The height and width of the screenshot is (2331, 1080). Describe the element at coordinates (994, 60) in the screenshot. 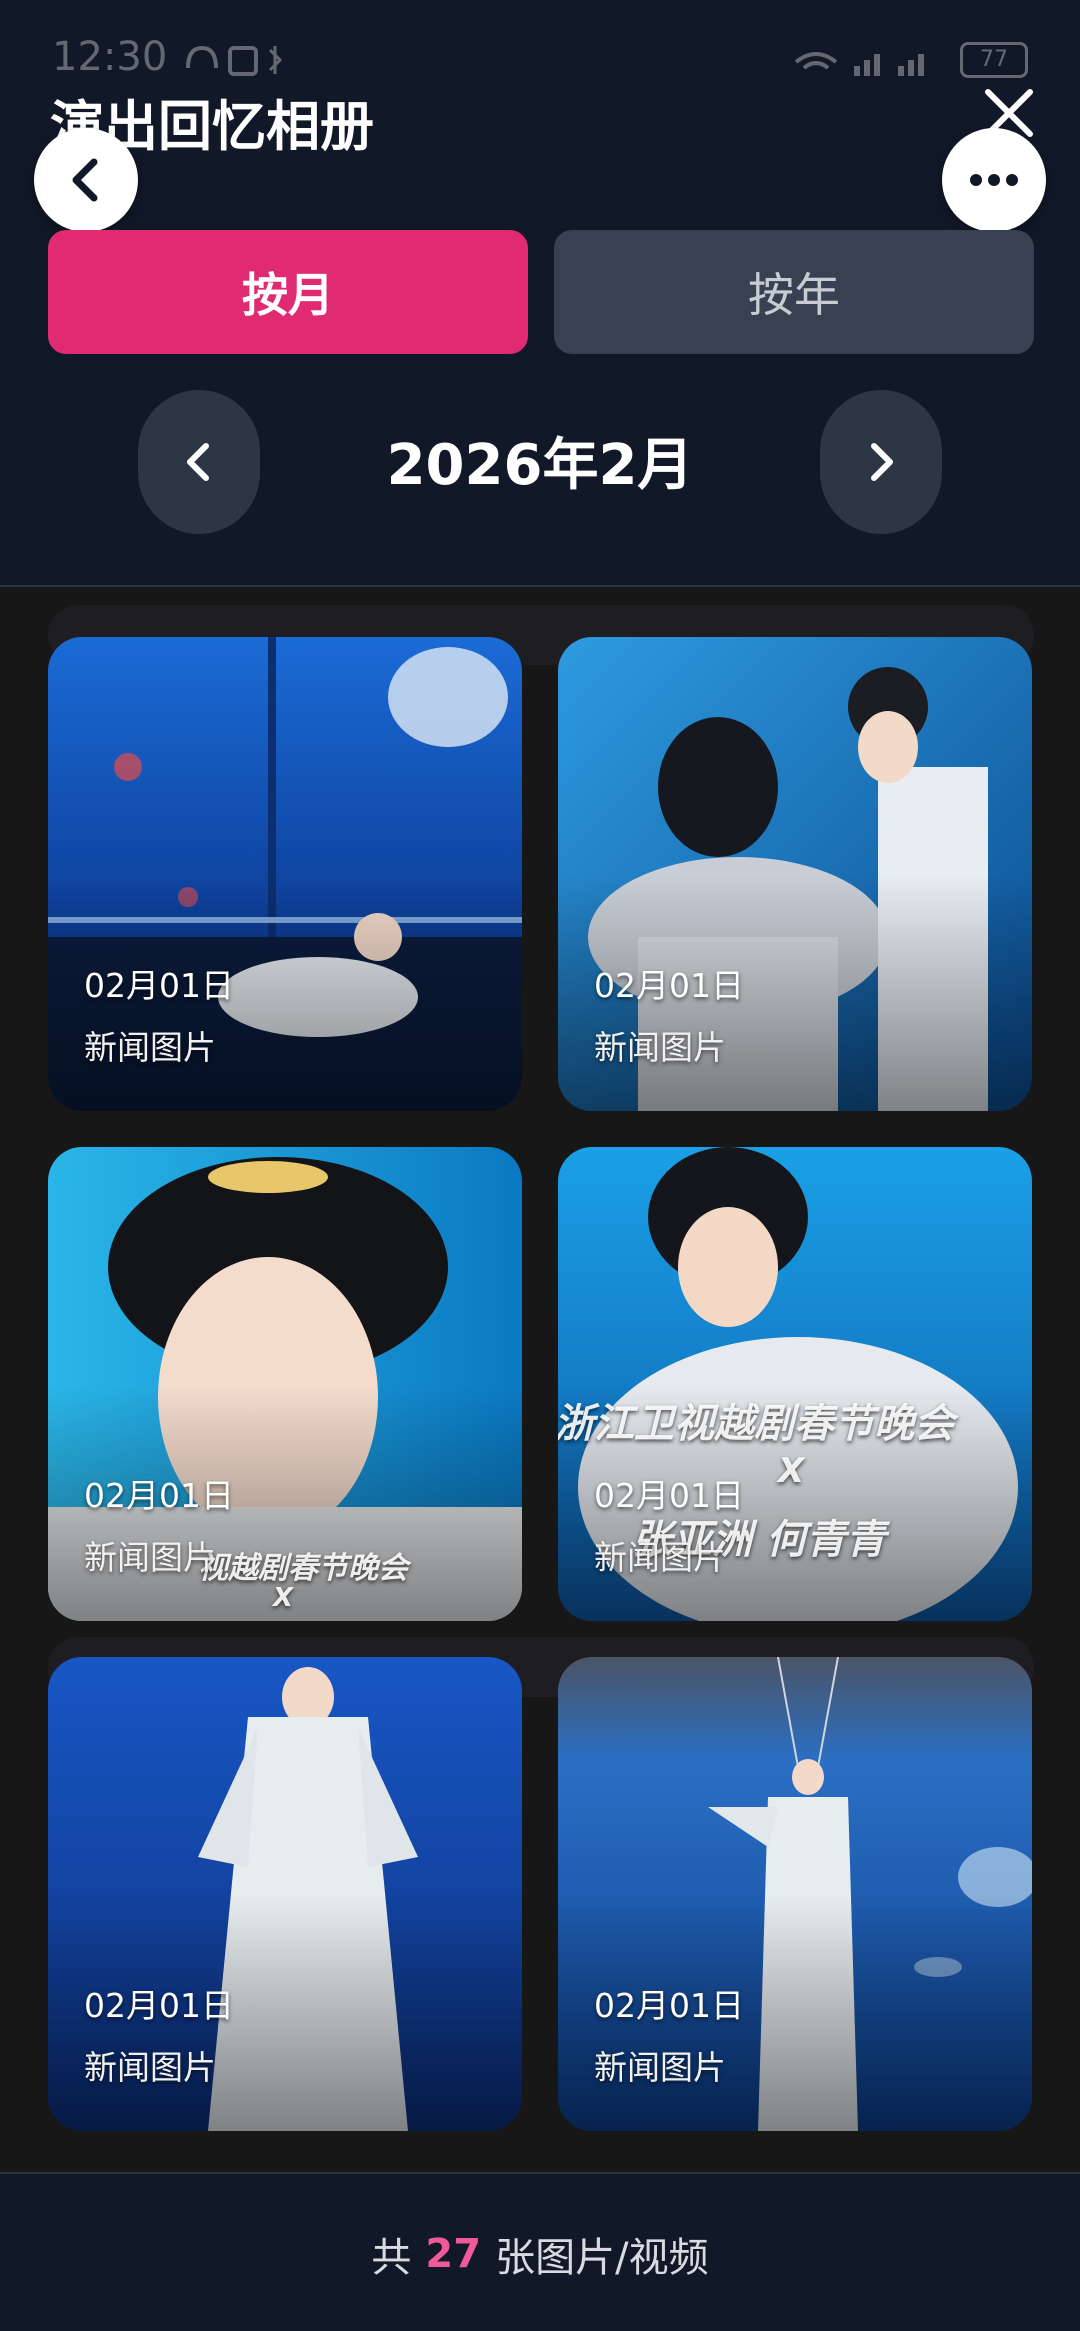

I see `battery-indicator: 77` at that location.